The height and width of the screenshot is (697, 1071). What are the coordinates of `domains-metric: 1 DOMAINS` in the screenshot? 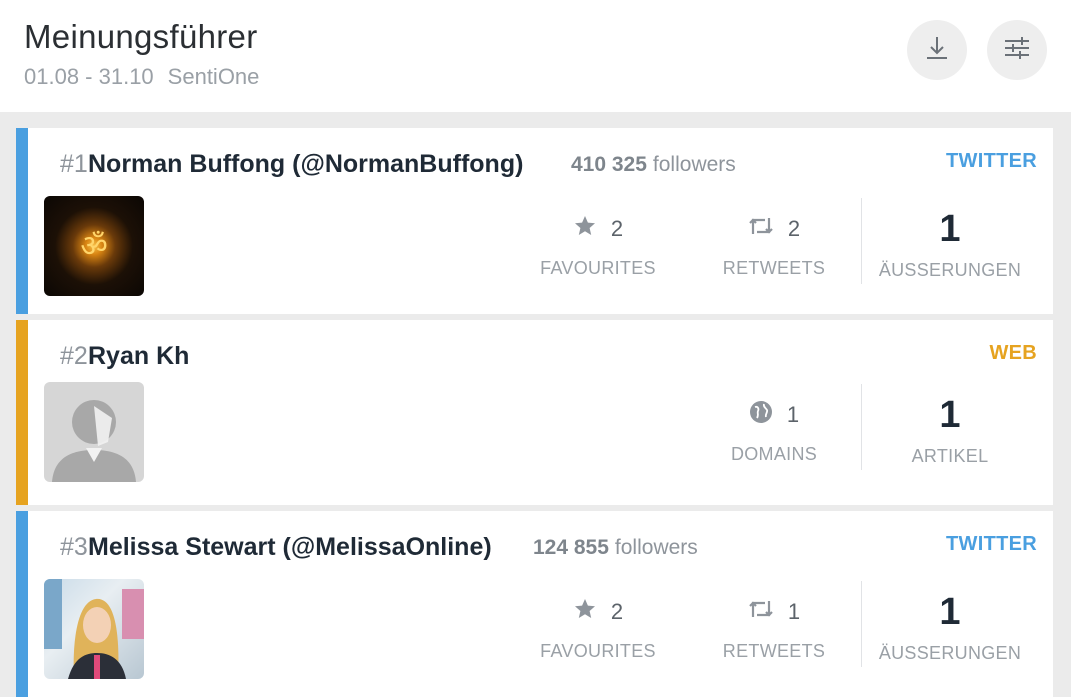 It's located at (774, 432).